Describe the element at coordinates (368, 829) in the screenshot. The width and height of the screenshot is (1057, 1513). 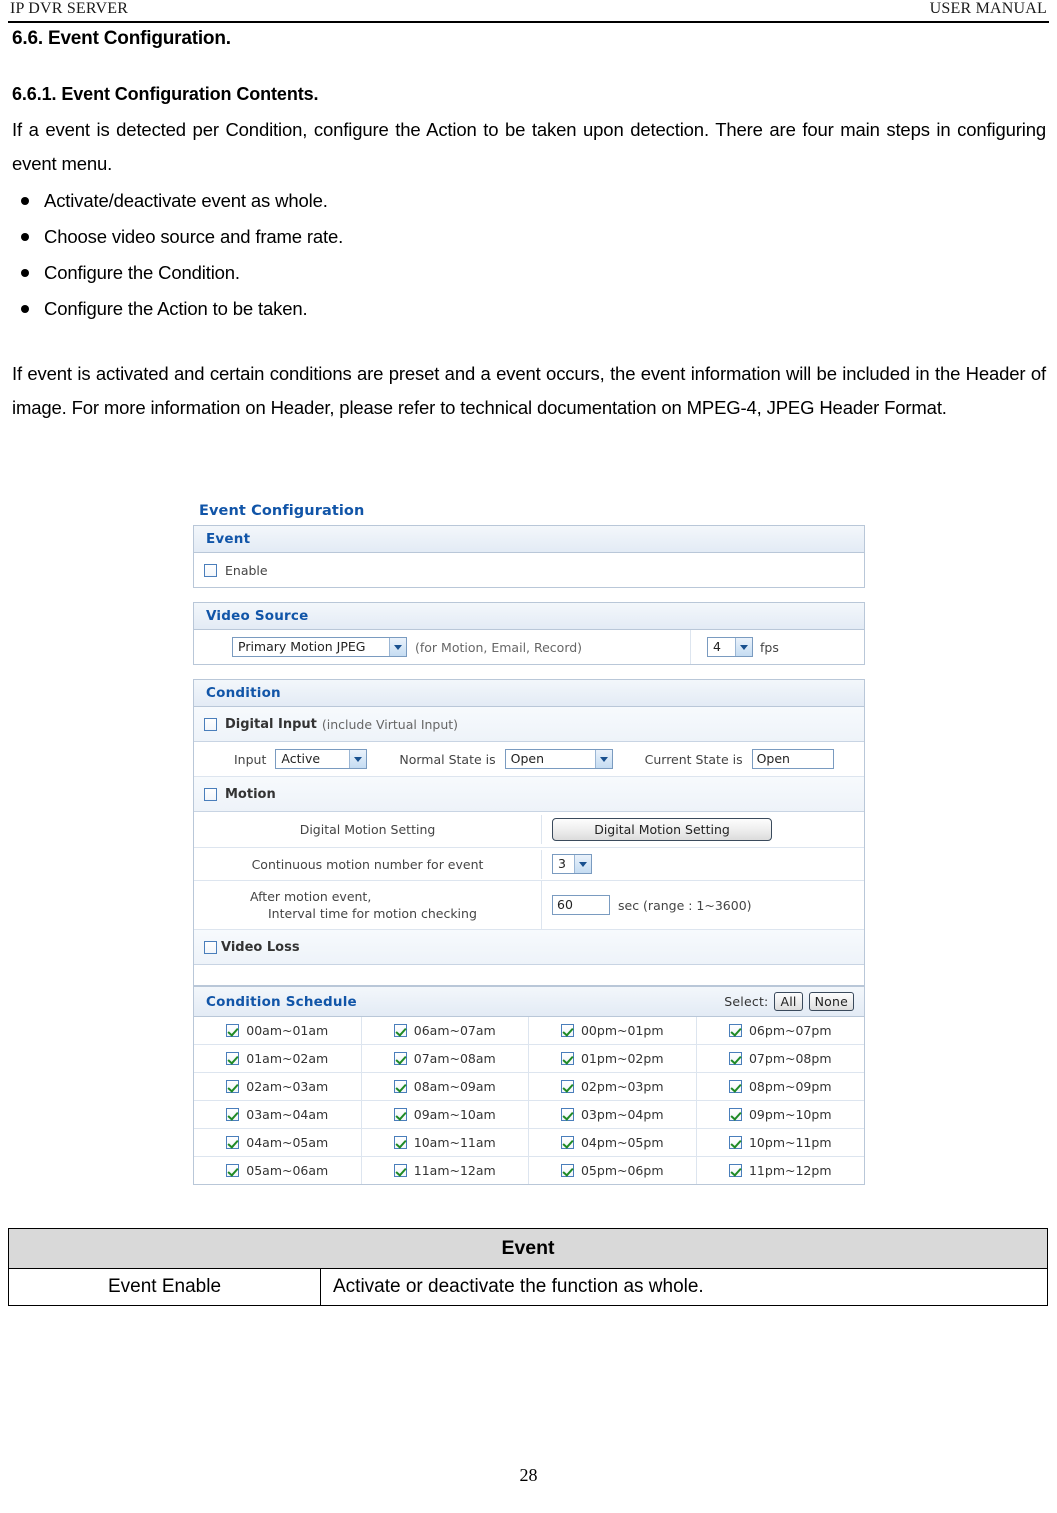
I see `digital-motion-setting-key: Digital Motion Setting` at that location.